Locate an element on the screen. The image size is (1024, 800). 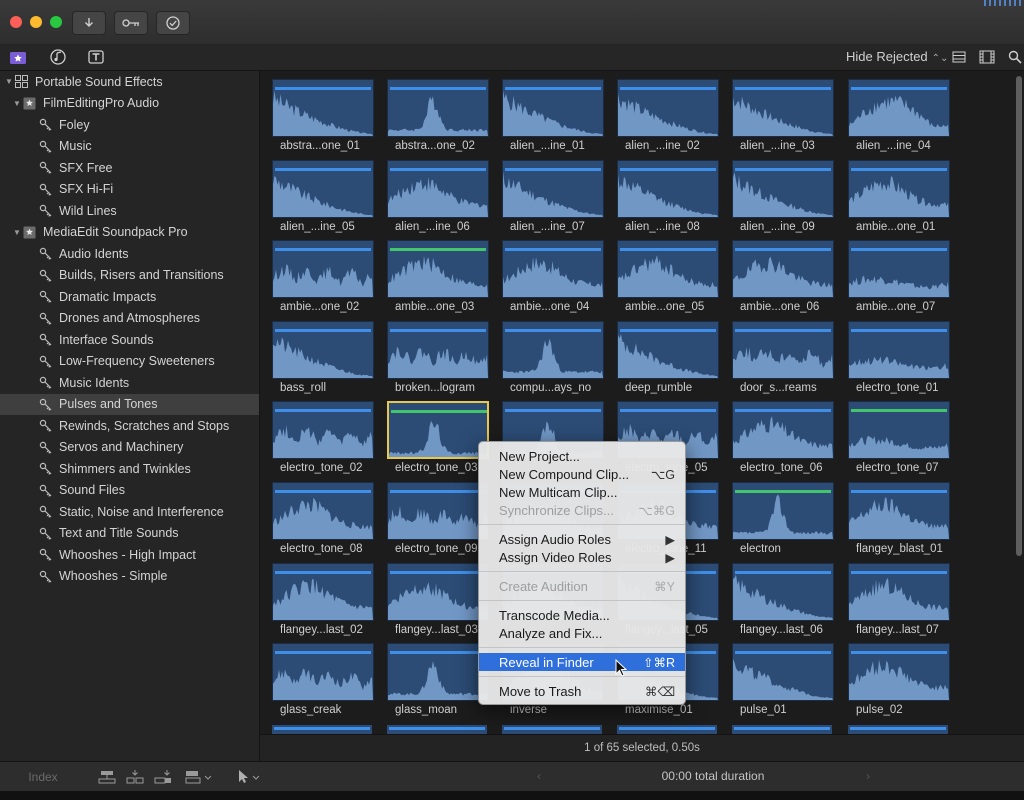
clip-item: electro_tone_06 is located at coordinates (783, 440).